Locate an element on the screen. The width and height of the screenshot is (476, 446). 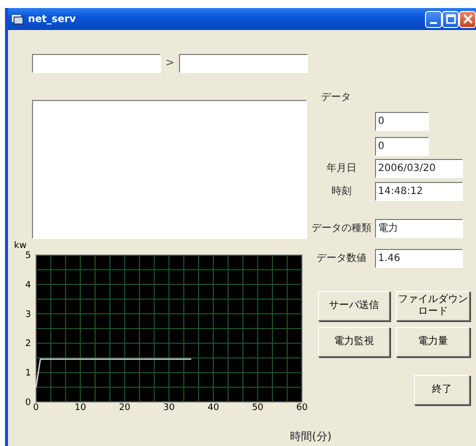
tick-label: 30 is located at coordinates (169, 408).